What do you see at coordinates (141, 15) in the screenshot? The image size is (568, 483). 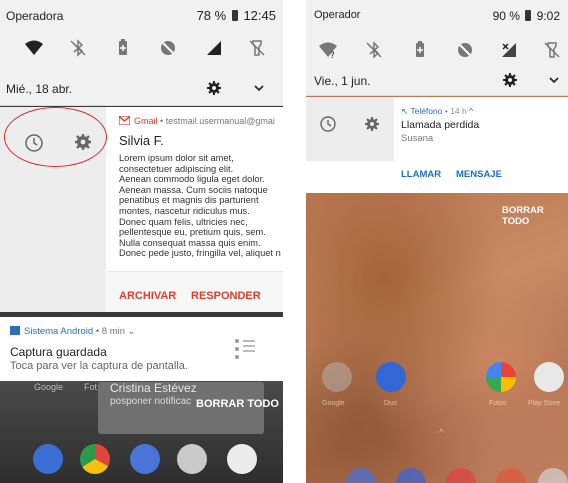 I see `status-bar: Operadora 78 % 12:45` at bounding box center [141, 15].